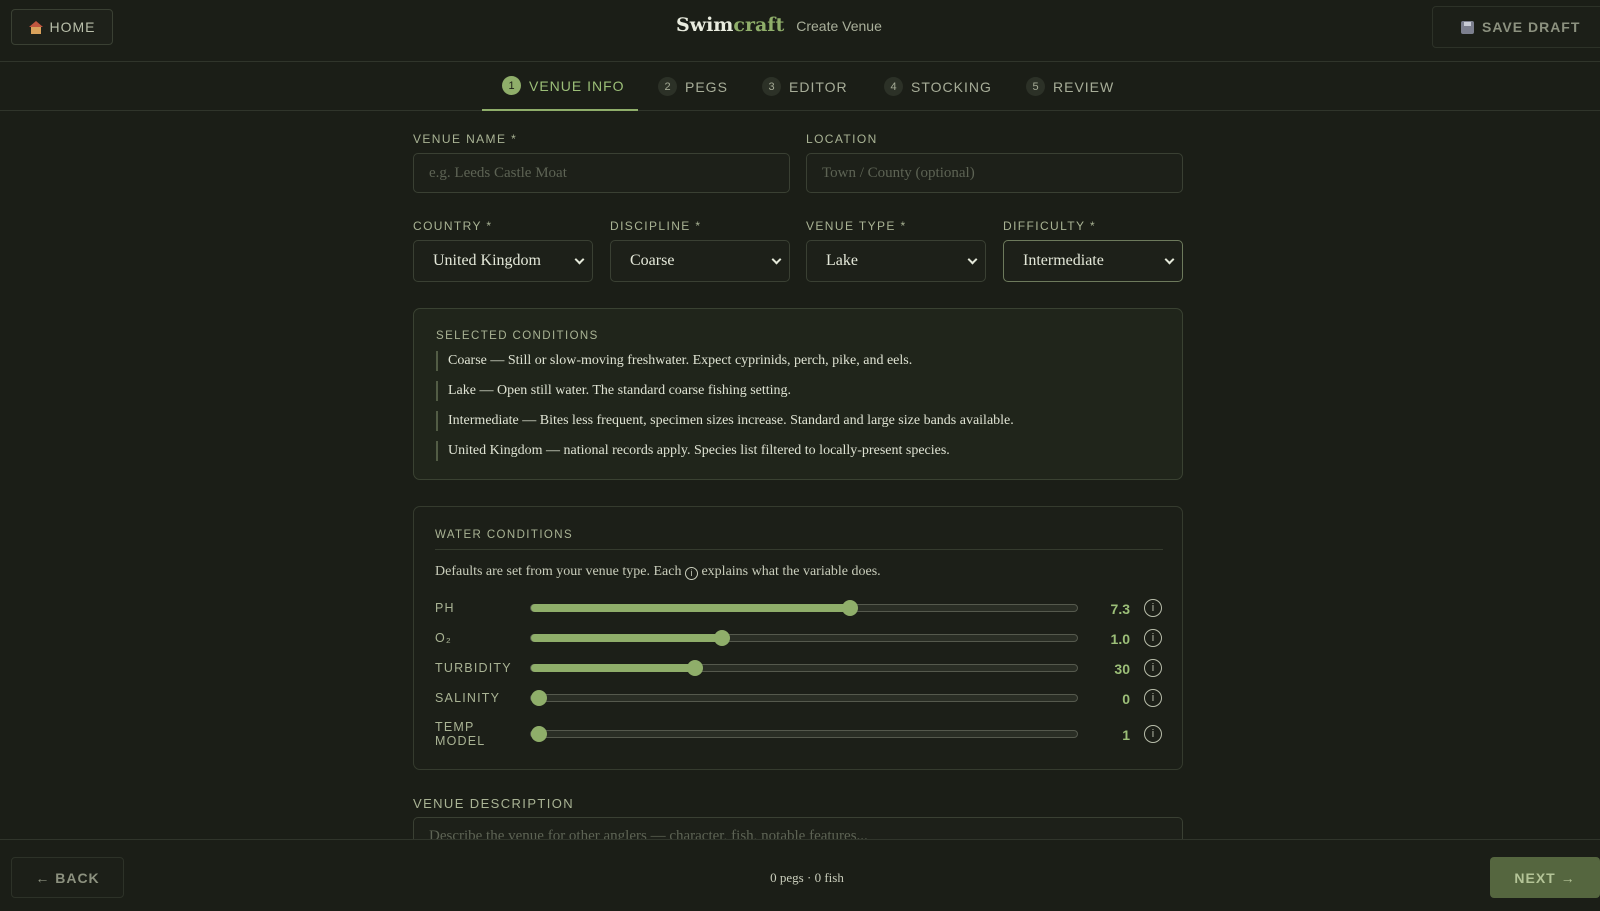  I want to click on floppy-disk-icon, so click(1467, 27).